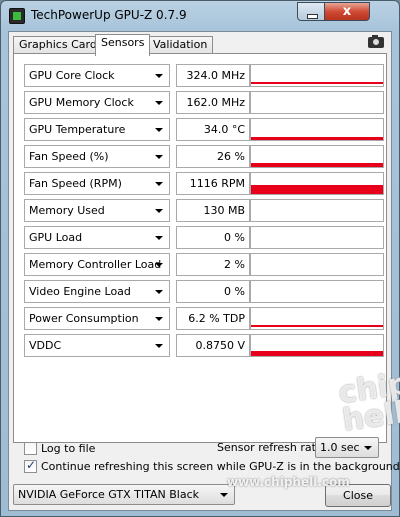  I want to click on sensor-value: 0.8750 V, so click(213, 345).